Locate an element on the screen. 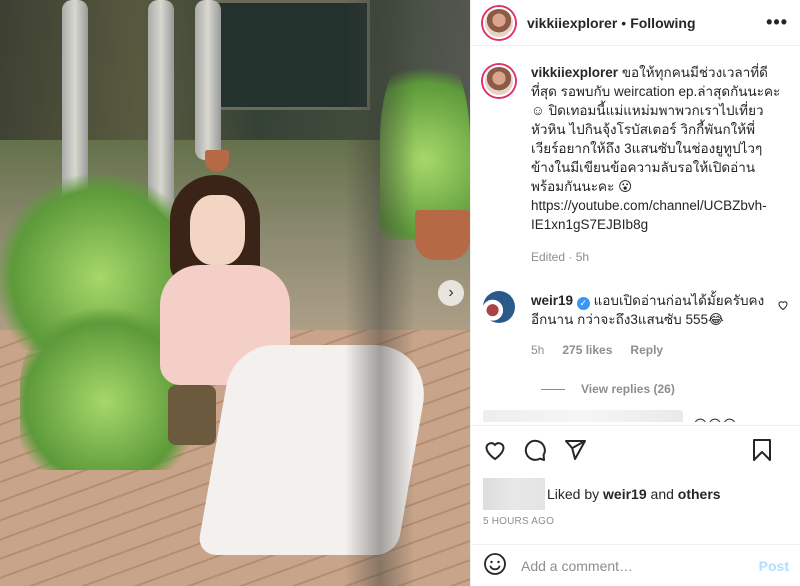  like-icon is located at coordinates (503, 451).